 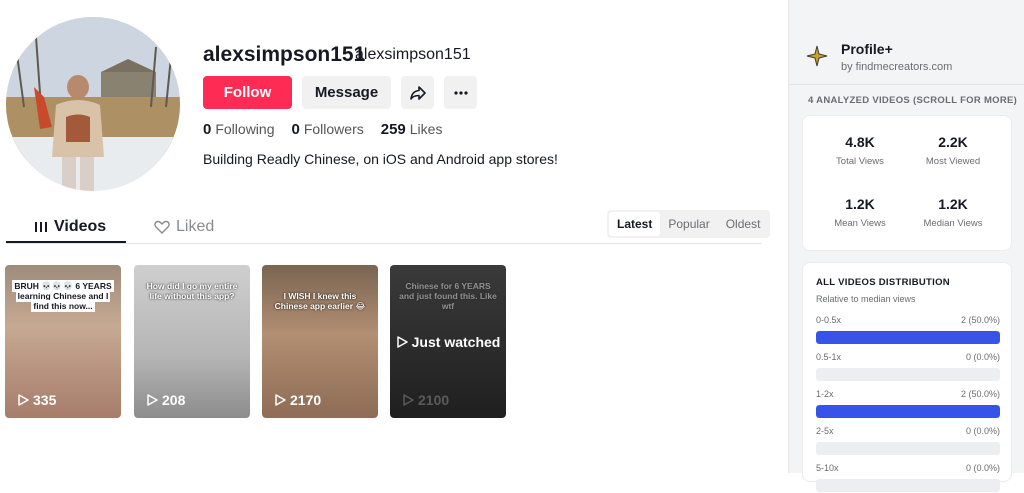 I want to click on likes-count: 259, so click(x=393, y=129).